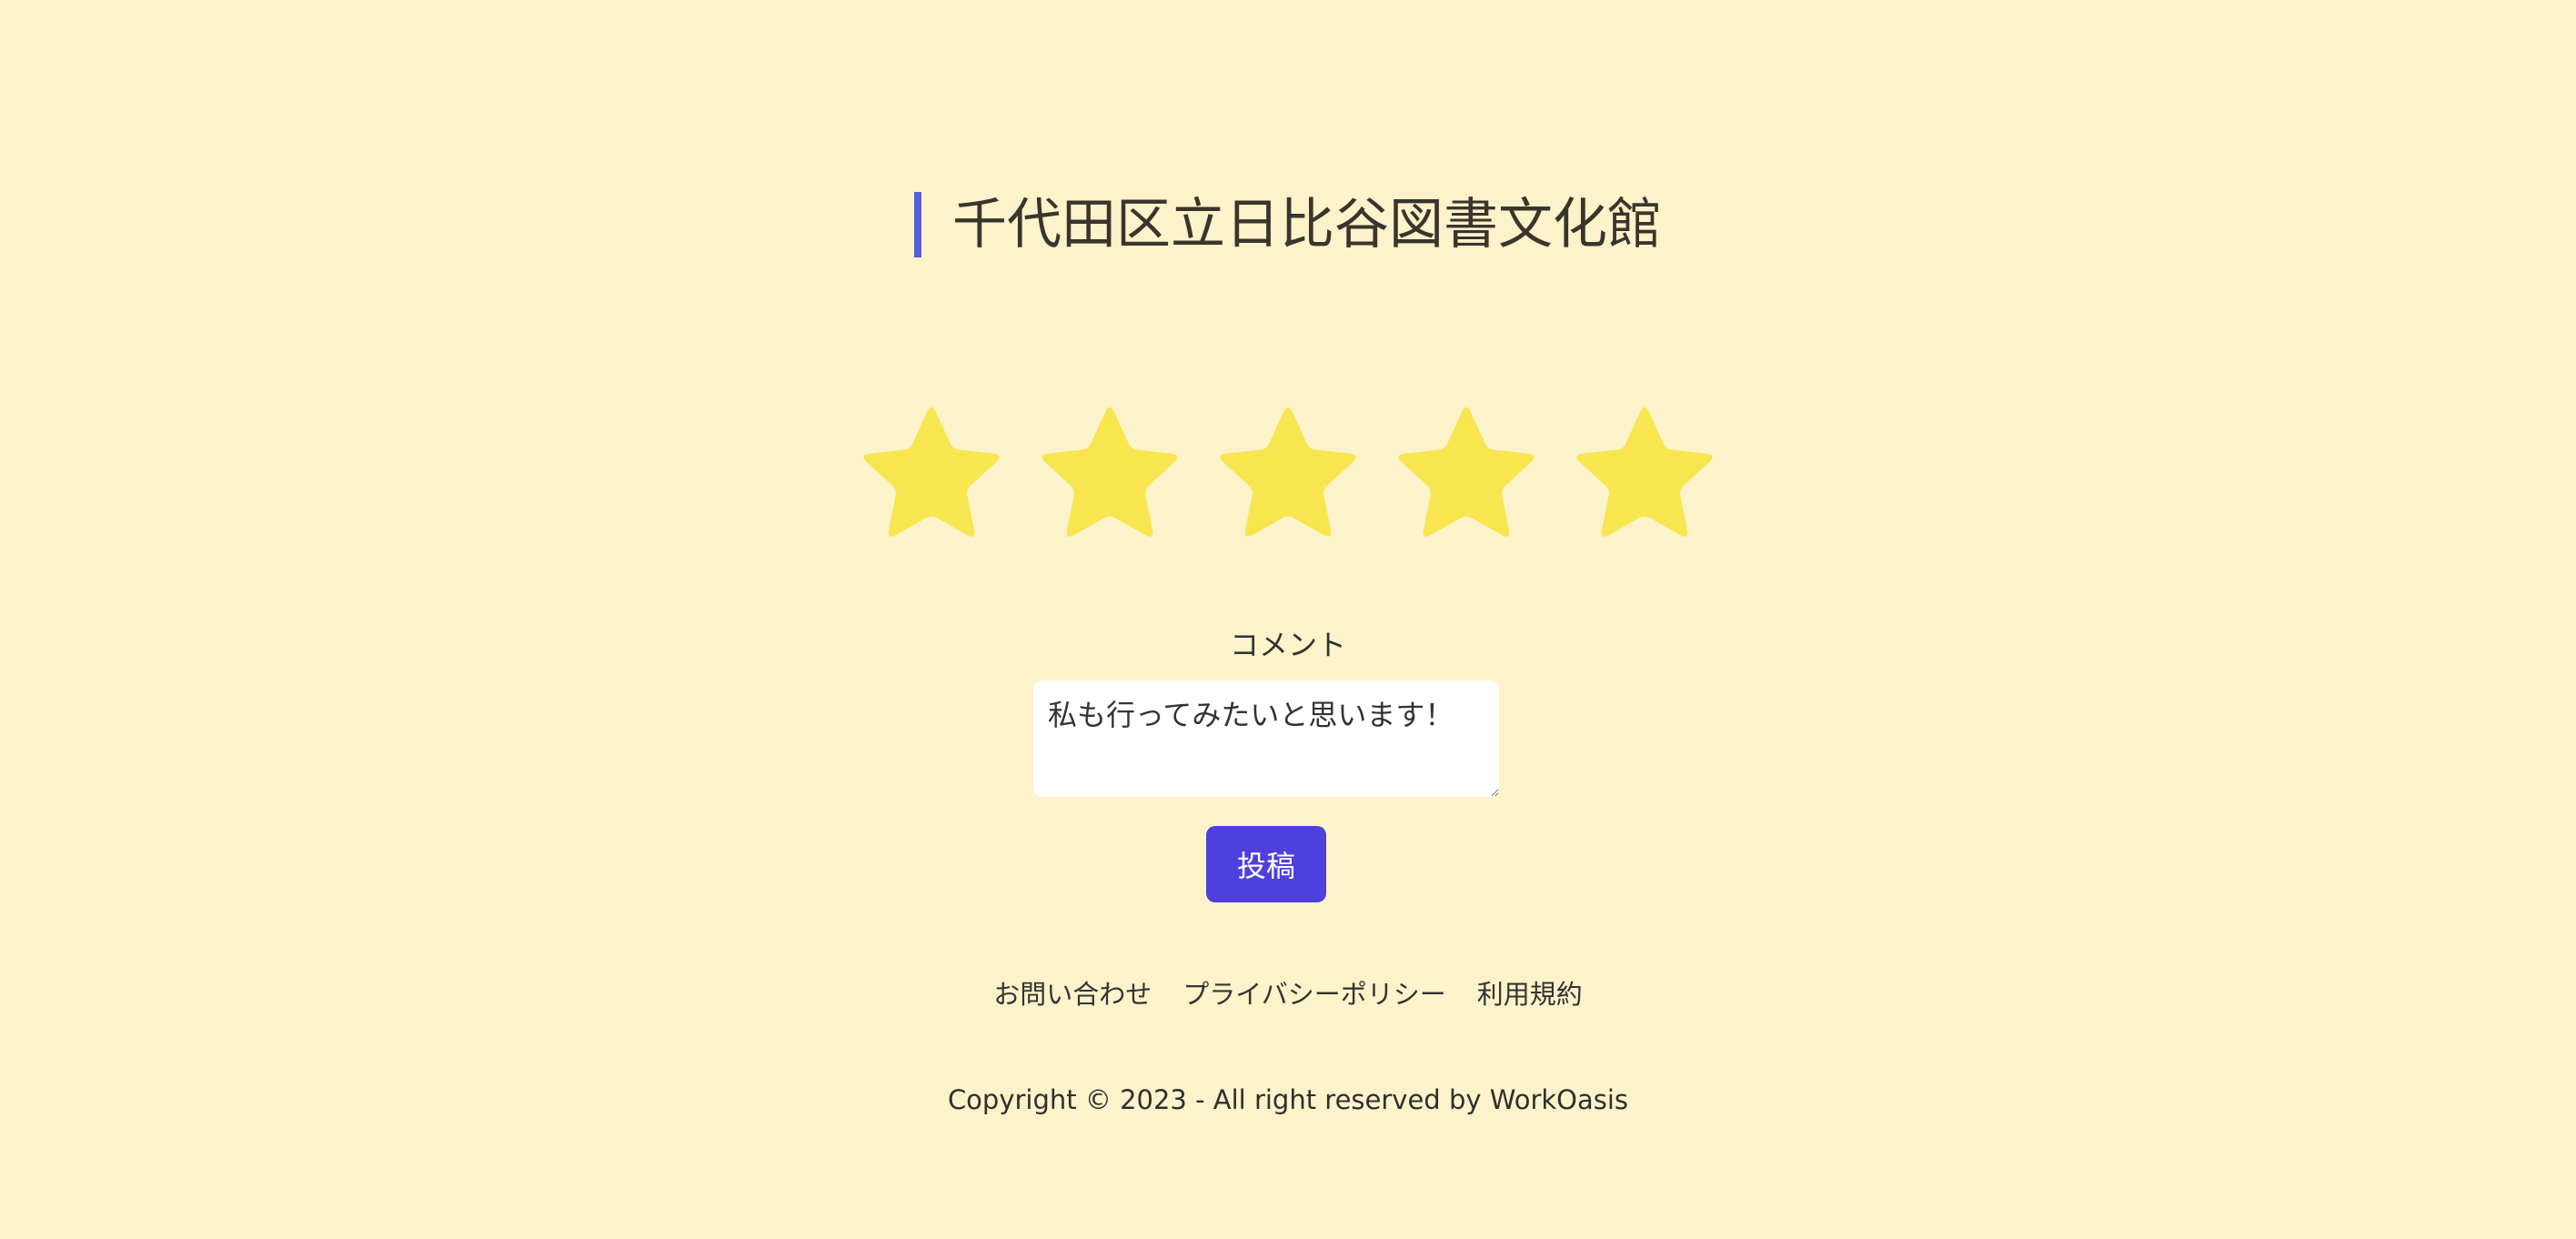 The height and width of the screenshot is (1239, 2576). I want to click on page-title: 千代田区立日比谷図書文化館, so click(1288, 224).